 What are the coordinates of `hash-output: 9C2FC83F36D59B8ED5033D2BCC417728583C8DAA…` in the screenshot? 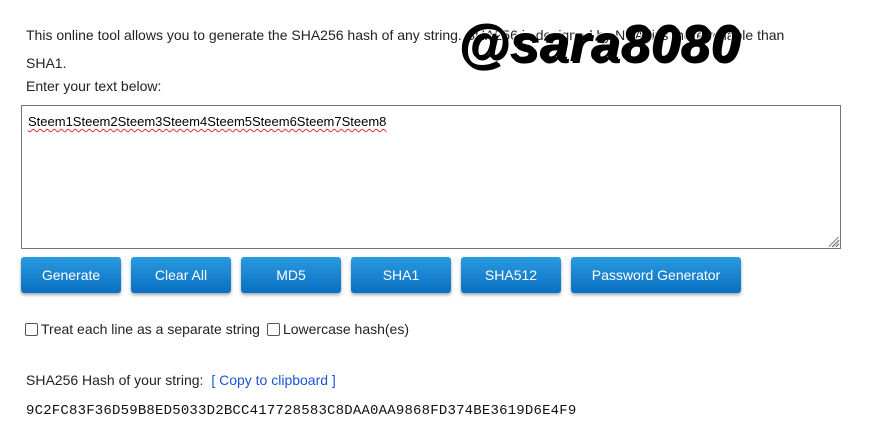 It's located at (301, 411).